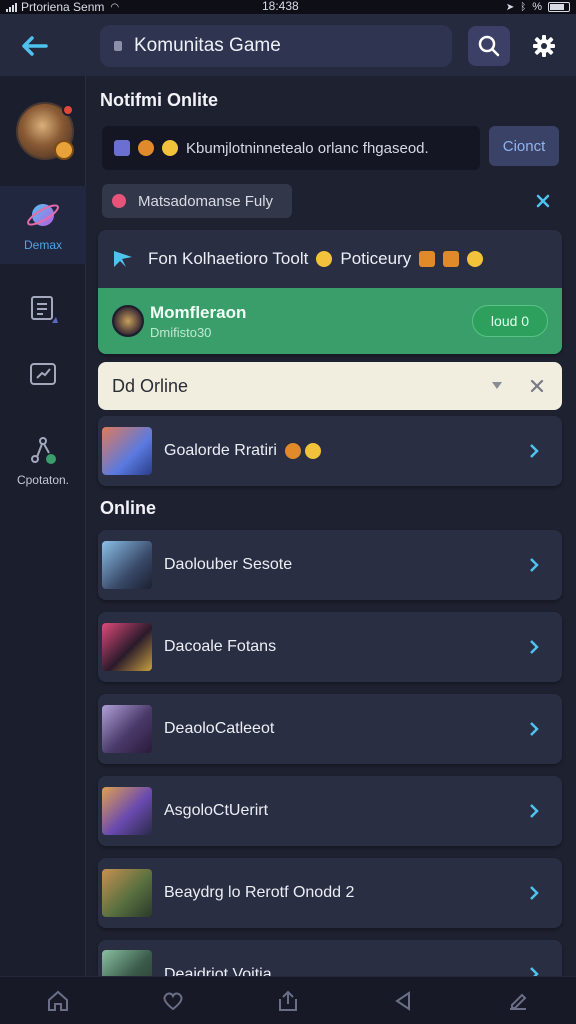 Image resolution: width=576 pixels, height=1024 pixels. I want to click on dropdown-label: Dd Orline, so click(150, 385).